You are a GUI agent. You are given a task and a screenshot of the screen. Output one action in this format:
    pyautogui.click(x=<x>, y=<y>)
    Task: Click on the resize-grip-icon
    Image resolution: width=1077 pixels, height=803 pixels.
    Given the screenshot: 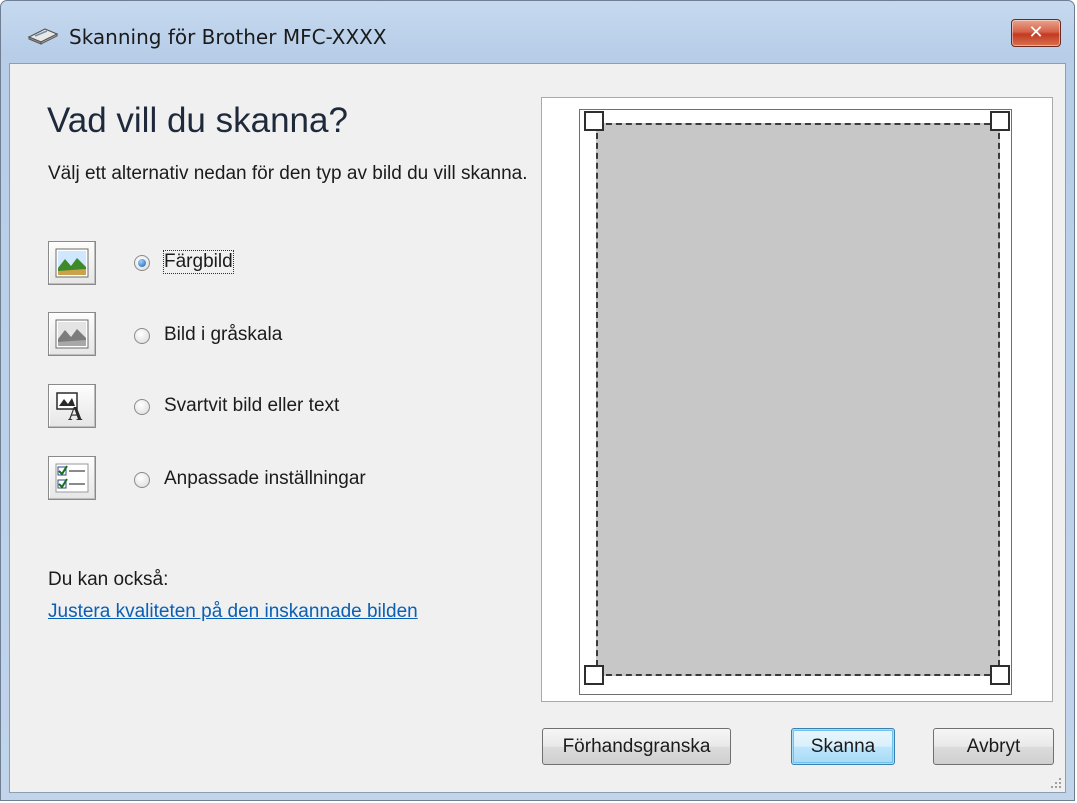 What is the action you would take?
    pyautogui.click(x=1056, y=783)
    